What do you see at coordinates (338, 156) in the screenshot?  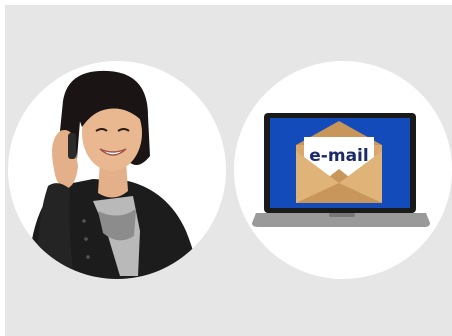 I see `email-label: e-mail` at bounding box center [338, 156].